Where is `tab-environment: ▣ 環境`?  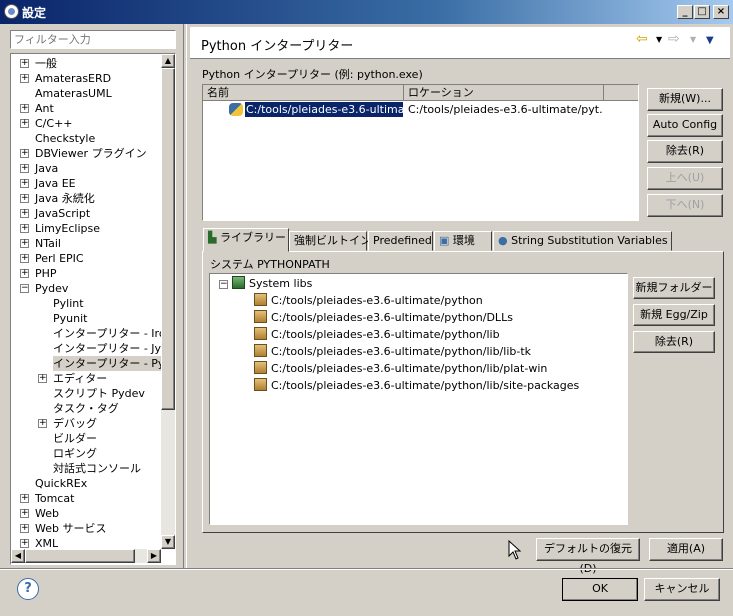 tab-environment: ▣ 環境 is located at coordinates (463, 241).